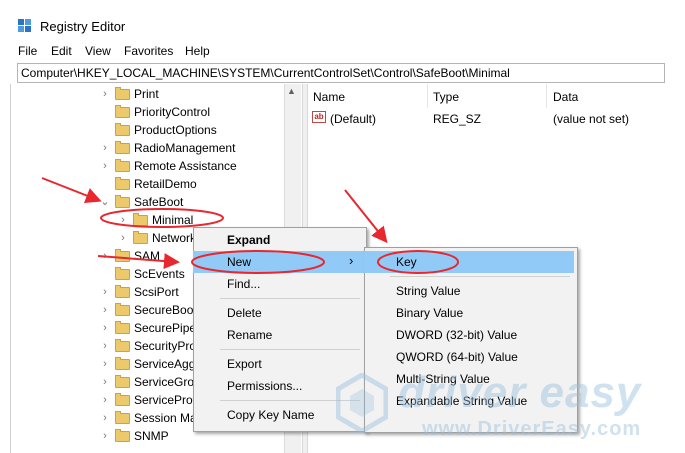 This screenshot has height=453, width=685. What do you see at coordinates (279, 262) in the screenshot?
I see `context-menu-highlight` at bounding box center [279, 262].